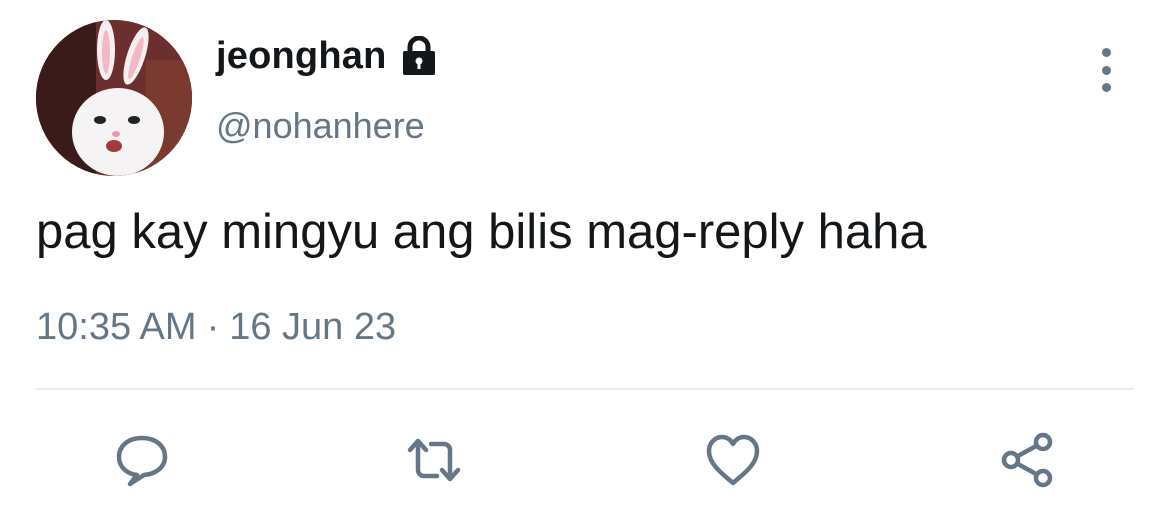 Image resolution: width=1170 pixels, height=532 pixels. I want to click on share-button, so click(1028, 460).